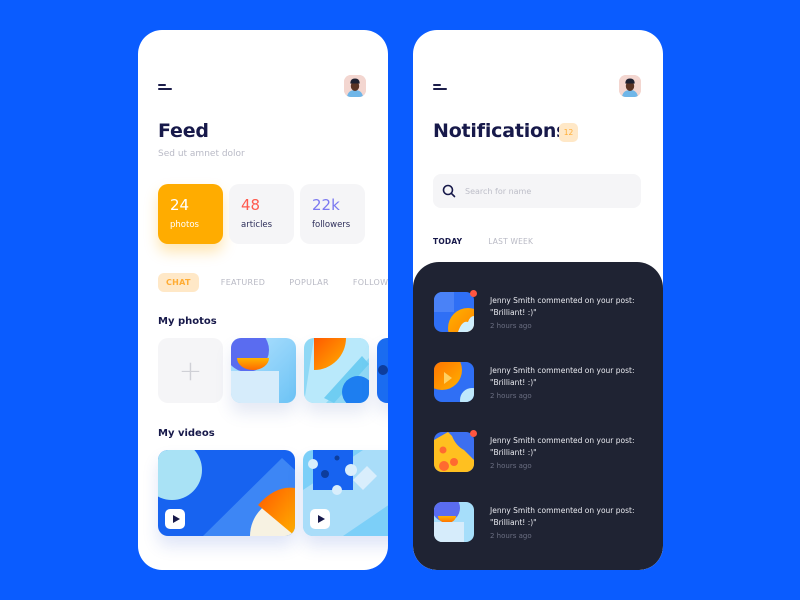 The width and height of the screenshot is (800, 600). I want to click on stat-value: 48, so click(251, 205).